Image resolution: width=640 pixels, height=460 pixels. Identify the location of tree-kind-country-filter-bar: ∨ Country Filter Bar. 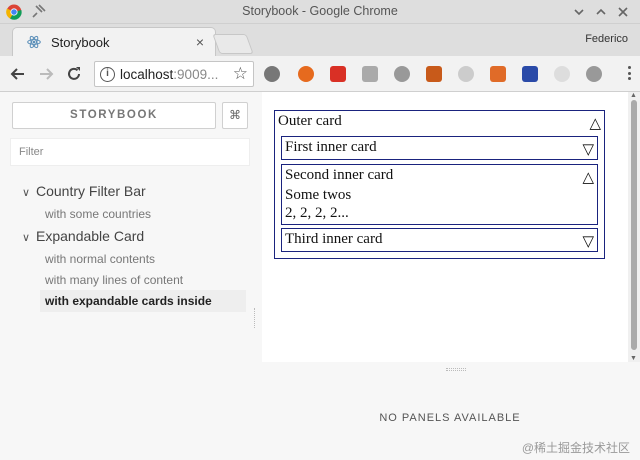
(84, 191).